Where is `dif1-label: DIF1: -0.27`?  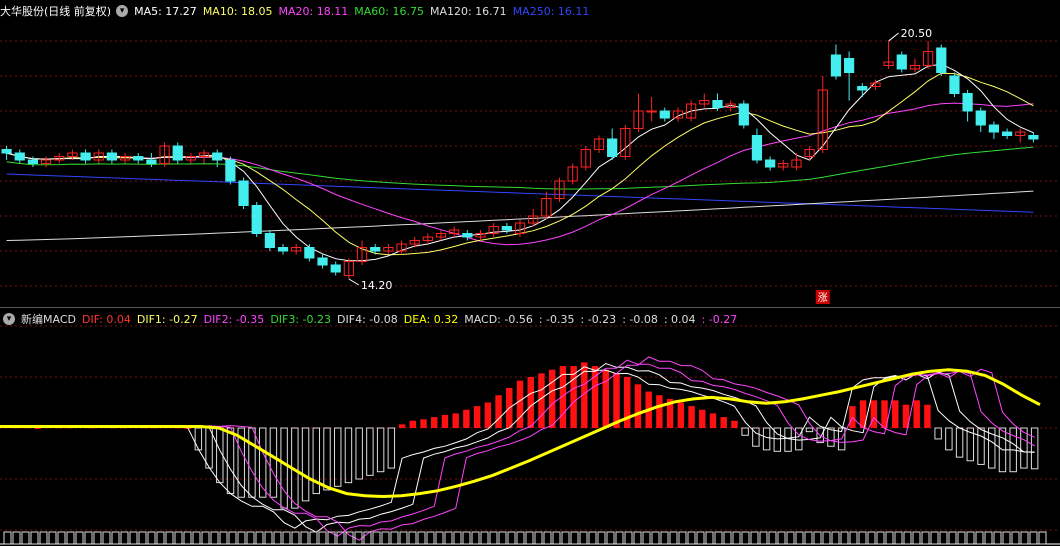
dif1-label: DIF1: -0.27 is located at coordinates (167, 319).